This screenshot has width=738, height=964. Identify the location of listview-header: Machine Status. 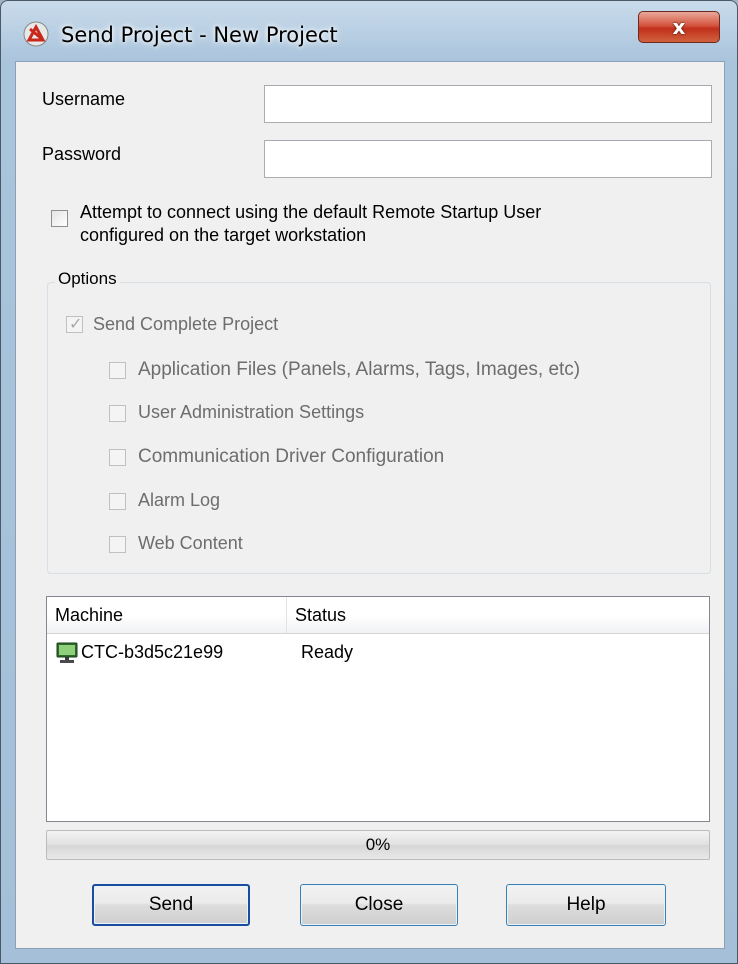
(378, 615).